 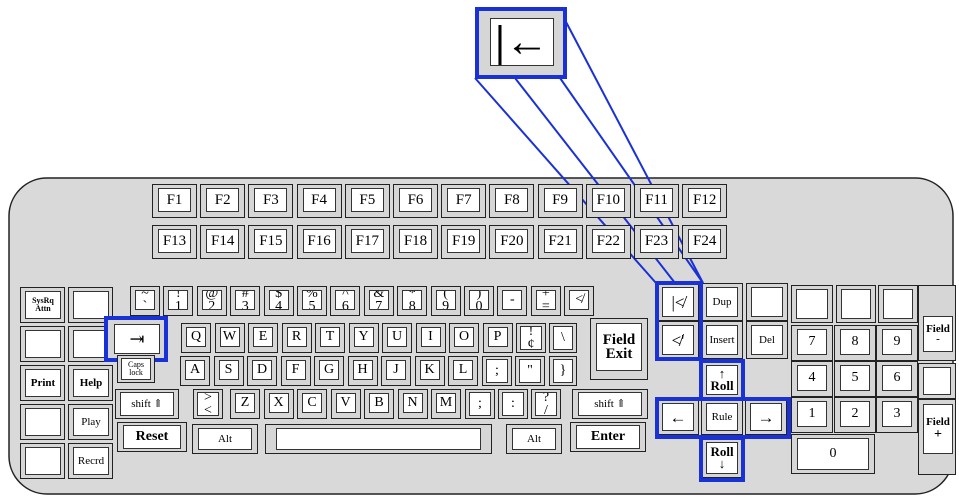 I want to click on key-f1: F1, so click(x=174, y=201).